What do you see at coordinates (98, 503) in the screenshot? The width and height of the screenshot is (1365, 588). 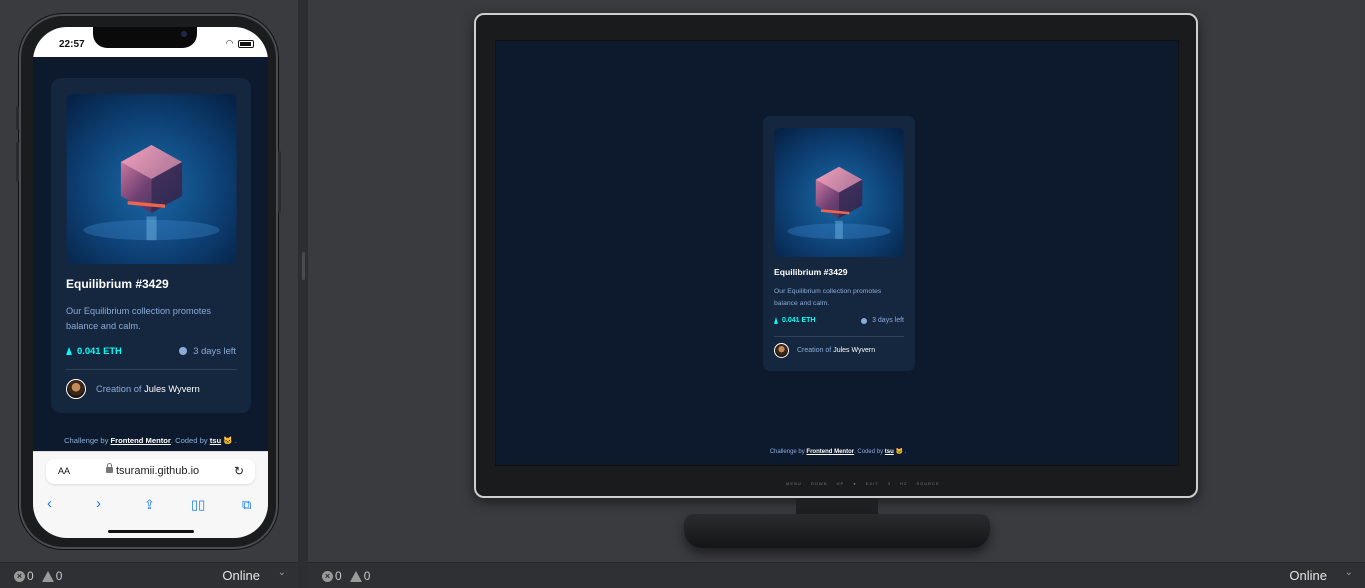 I see `forward-icon: ›` at bounding box center [98, 503].